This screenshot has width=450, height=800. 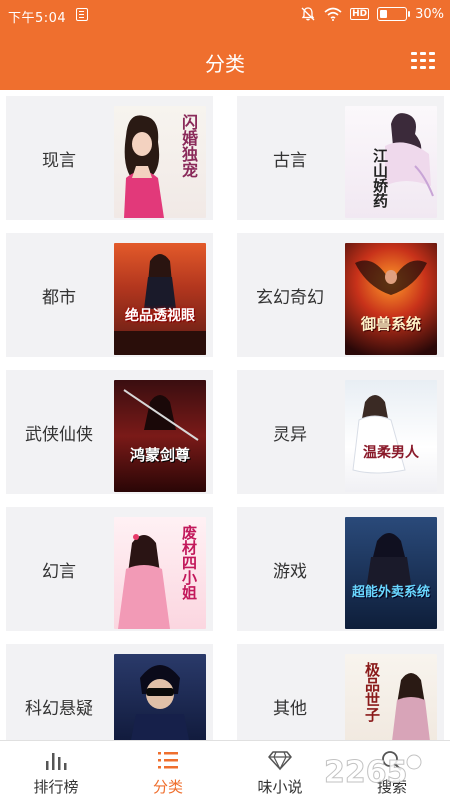 What do you see at coordinates (390, 324) in the screenshot?
I see `cover-title: 御兽系统` at bounding box center [390, 324].